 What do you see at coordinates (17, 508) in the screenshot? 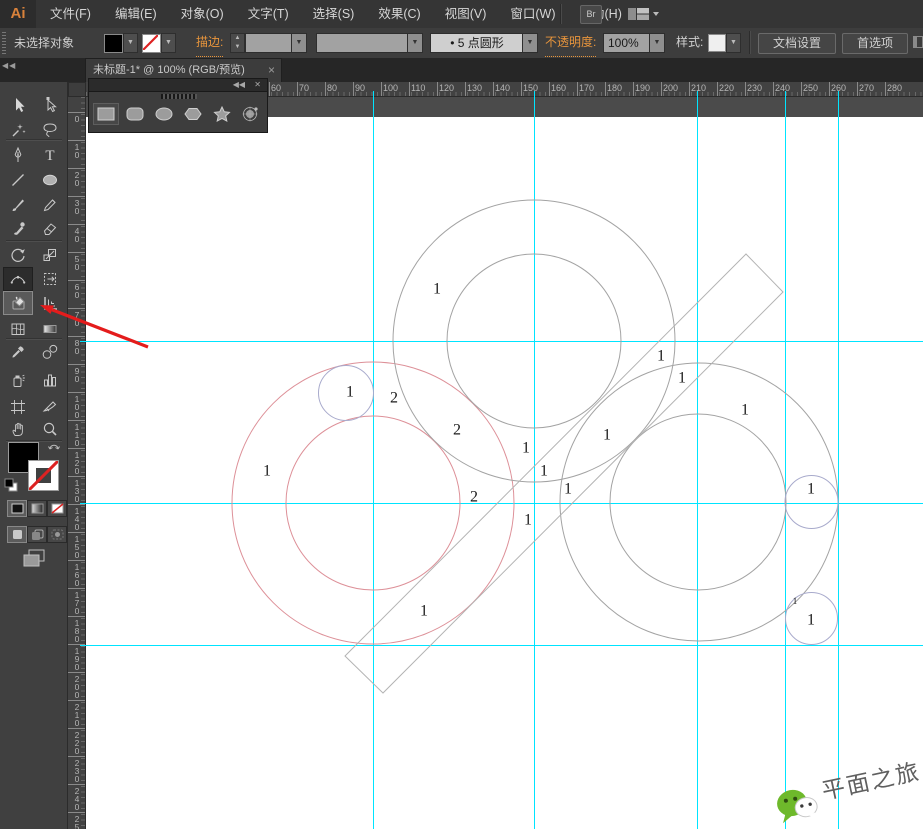
I see `color-mode-button` at bounding box center [17, 508].